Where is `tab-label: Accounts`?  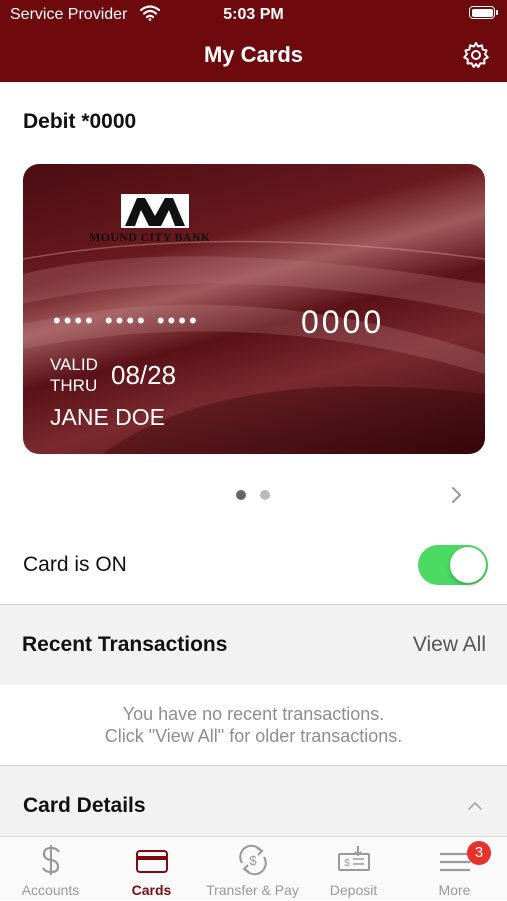
tab-label: Accounts is located at coordinates (50, 890).